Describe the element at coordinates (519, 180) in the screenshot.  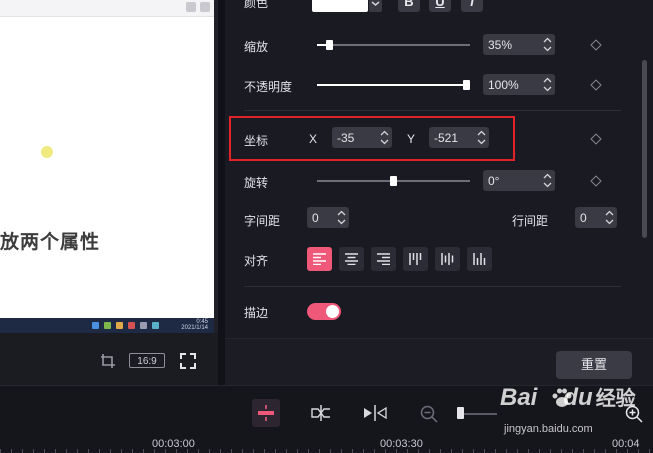
I see `rotation-input: 0°` at that location.